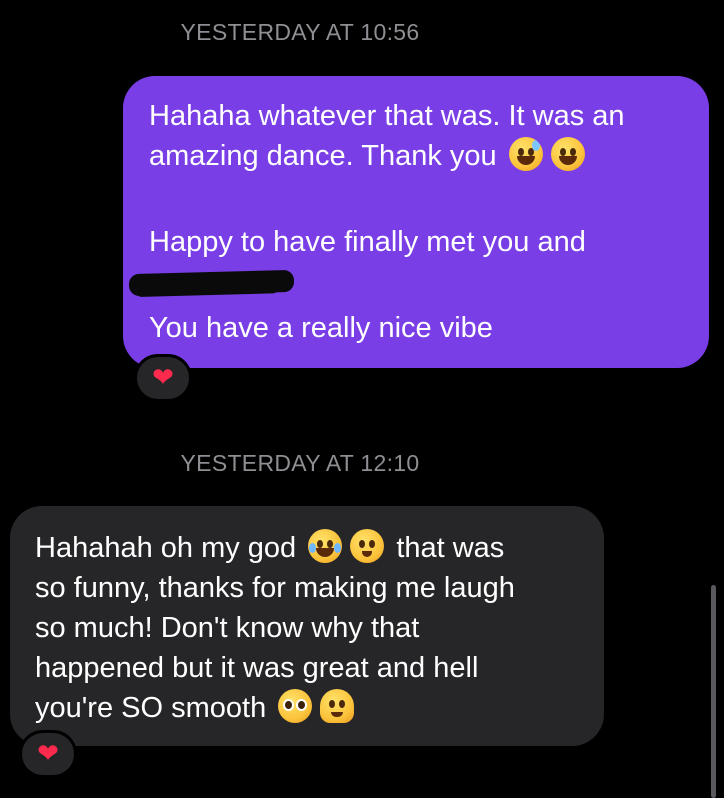 This screenshot has width=724, height=798. What do you see at coordinates (713, 691) in the screenshot?
I see `scrollbar` at bounding box center [713, 691].